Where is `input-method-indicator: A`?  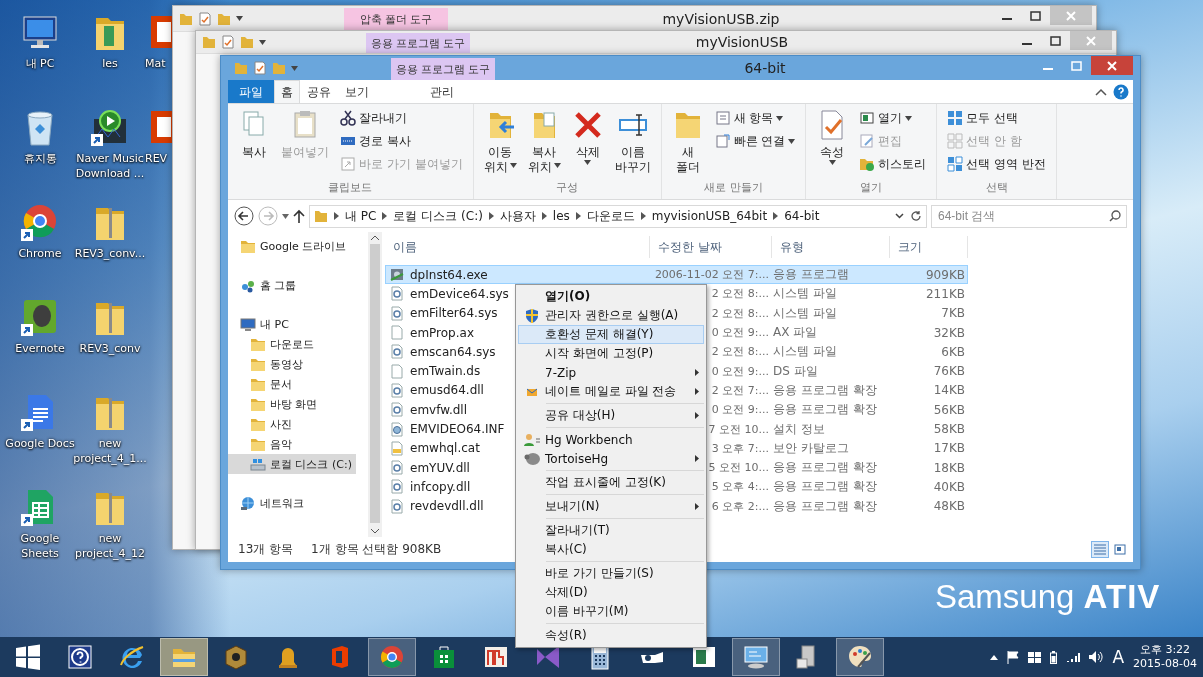 input-method-indicator: A is located at coordinates (1118, 657).